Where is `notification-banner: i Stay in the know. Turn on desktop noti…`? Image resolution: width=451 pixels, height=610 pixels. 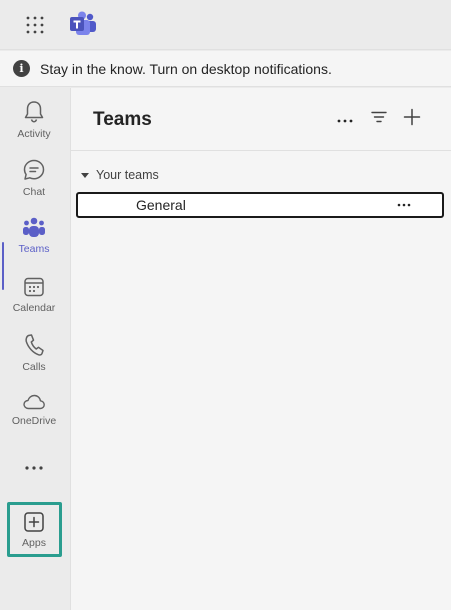
notification-banner: i Stay in the know. Turn on desktop noti… is located at coordinates (225, 69).